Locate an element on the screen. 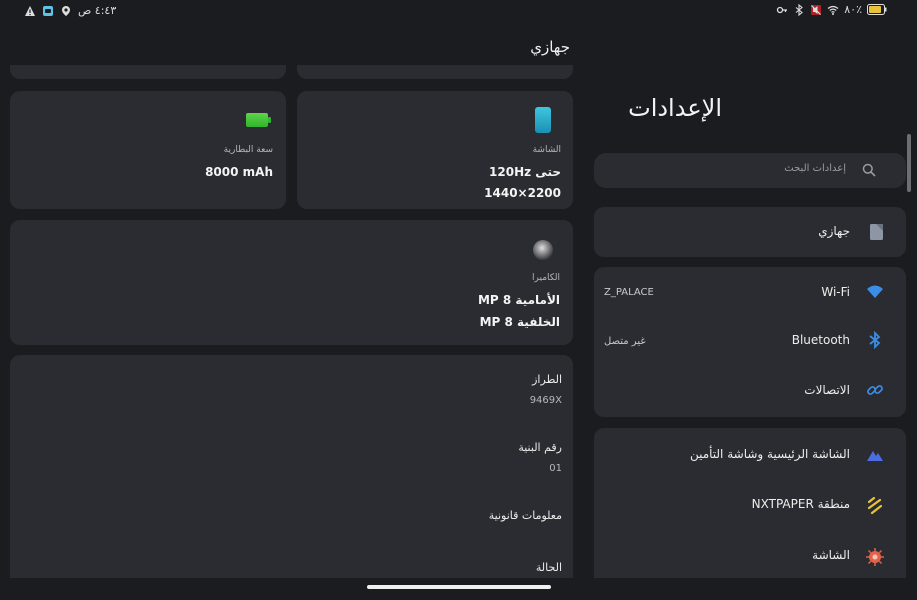  wifi-label: Wi-Fi is located at coordinates (835, 292).